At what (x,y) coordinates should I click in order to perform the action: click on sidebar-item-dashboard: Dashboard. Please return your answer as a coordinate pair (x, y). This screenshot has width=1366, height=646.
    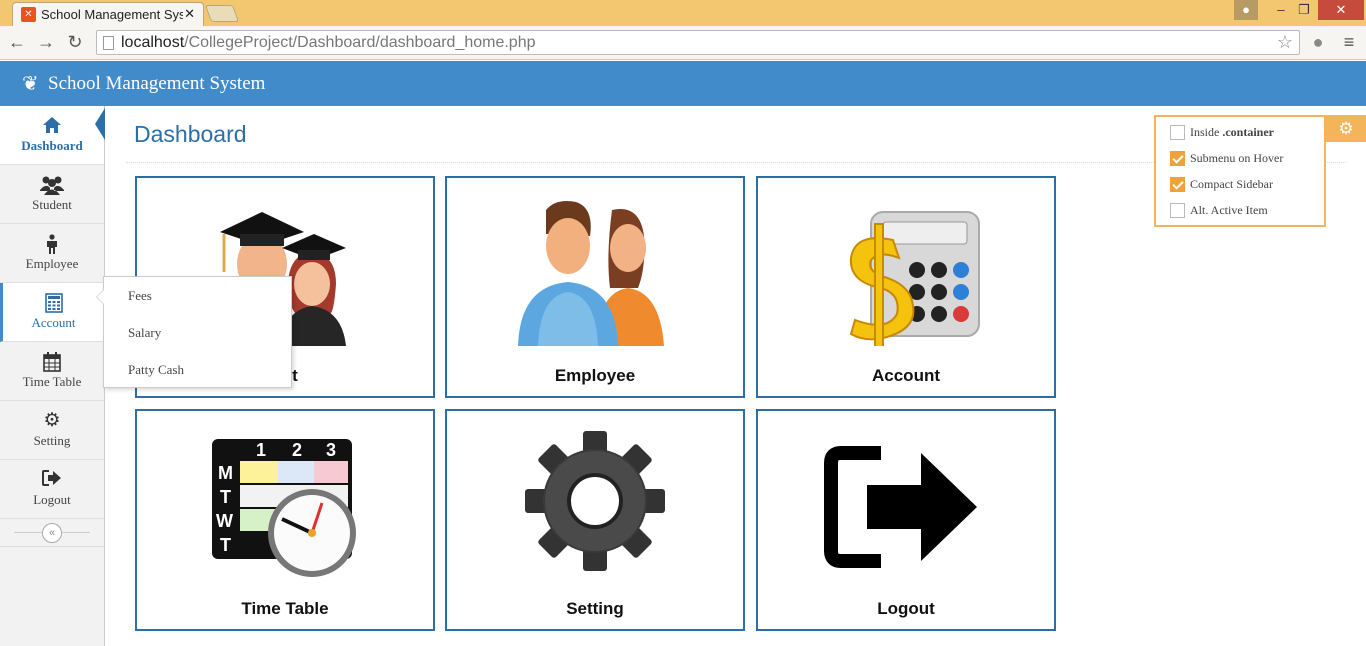
    Looking at the image, I should click on (52, 135).